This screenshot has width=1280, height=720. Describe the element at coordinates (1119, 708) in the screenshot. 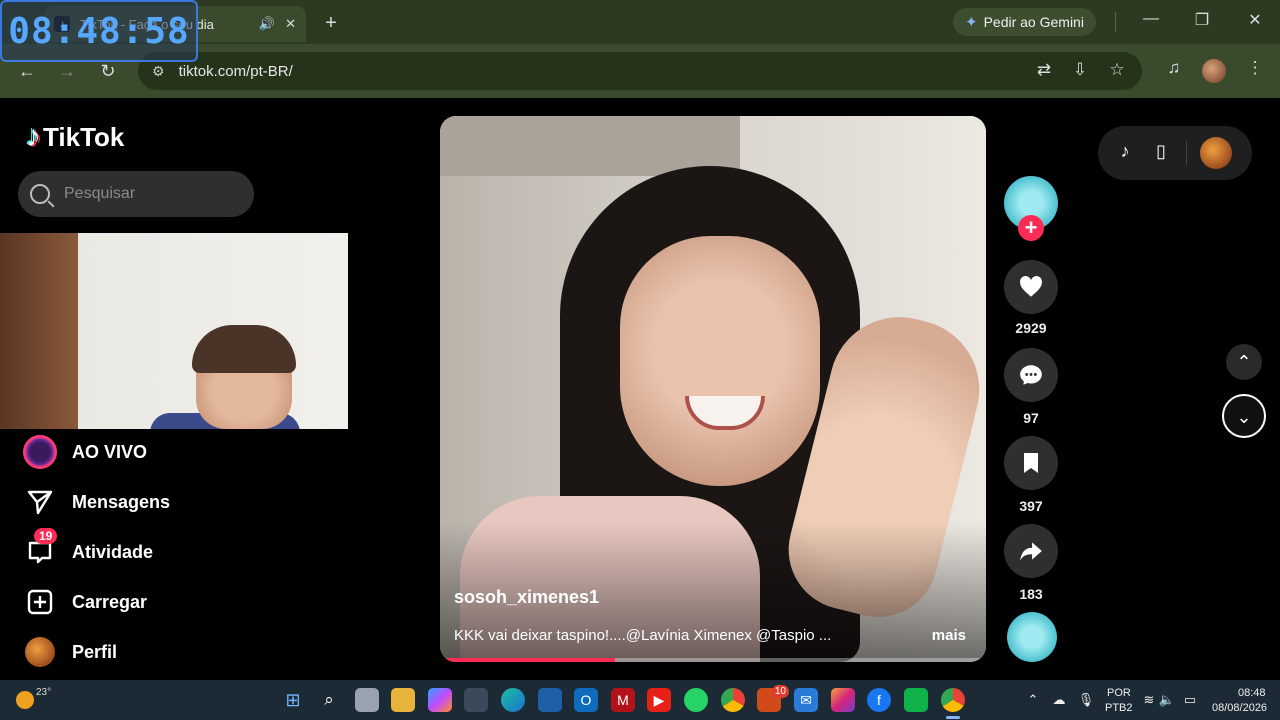

I see `keyboard-layout: PTB2` at that location.